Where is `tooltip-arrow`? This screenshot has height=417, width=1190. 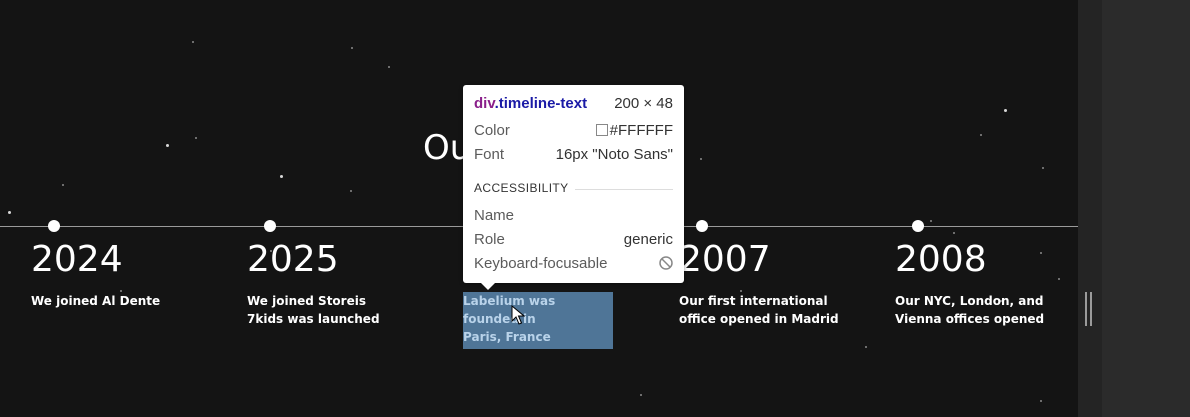 tooltip-arrow is located at coordinates (488, 286).